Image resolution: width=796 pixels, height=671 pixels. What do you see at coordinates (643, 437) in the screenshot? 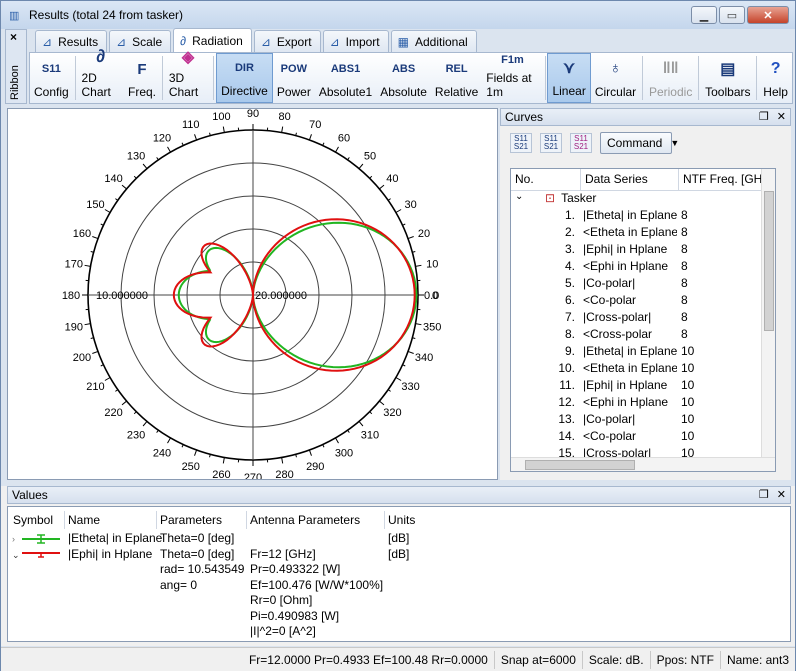
I see `curve-row: 14. <Co-polar 10` at bounding box center [643, 437].